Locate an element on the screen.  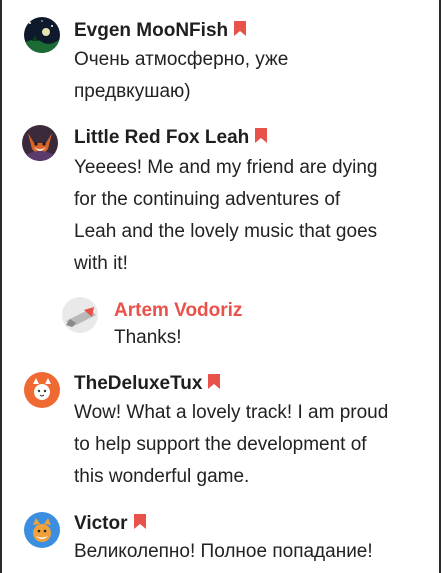
orange-cat-avatar-icon is located at coordinates (42, 390).